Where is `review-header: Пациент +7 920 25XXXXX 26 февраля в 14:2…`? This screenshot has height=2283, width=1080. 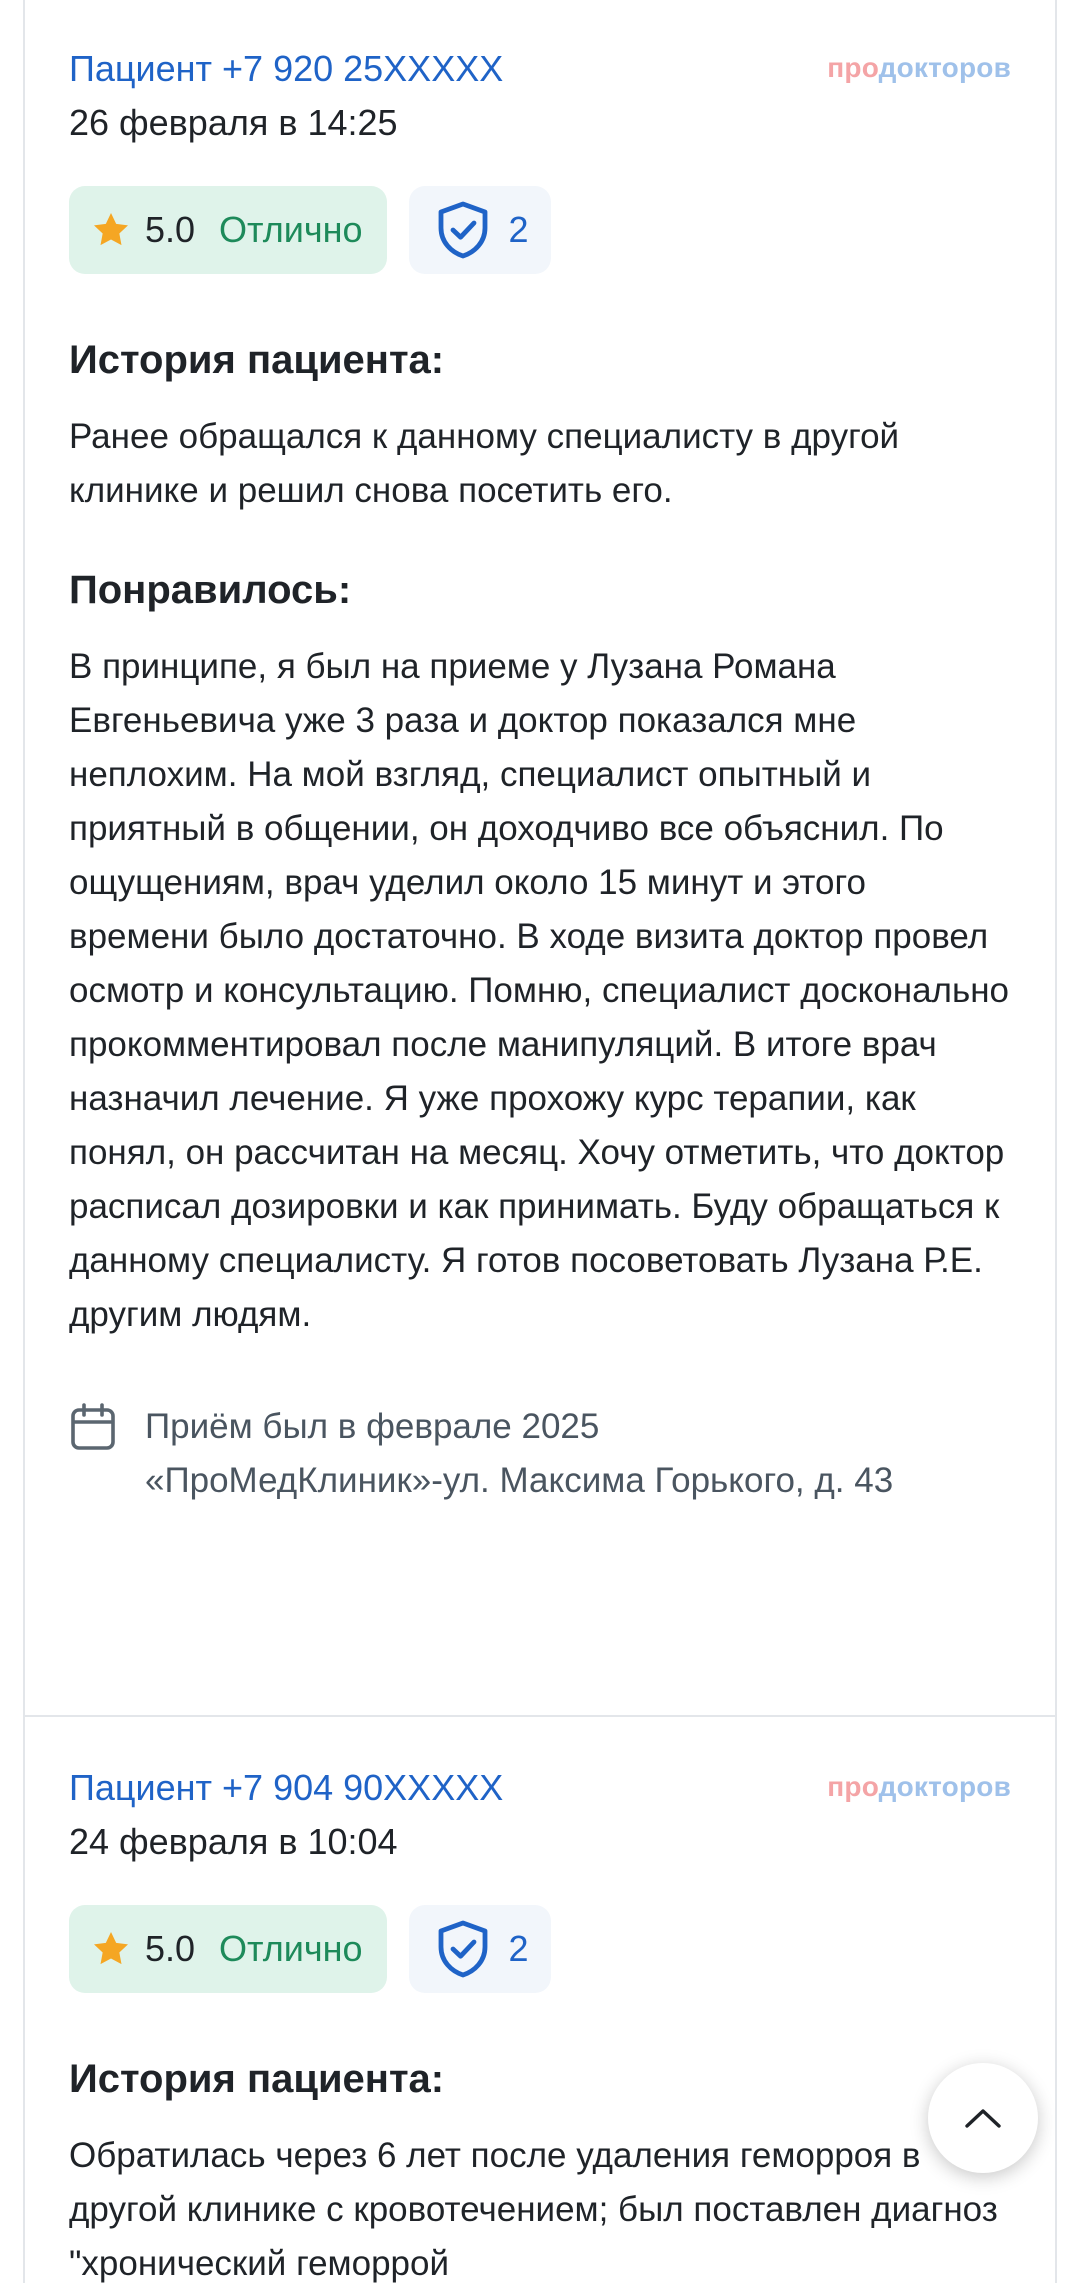 review-header: Пациент +7 920 25XXXXX 26 февраля в 14:2… is located at coordinates (540, 72).